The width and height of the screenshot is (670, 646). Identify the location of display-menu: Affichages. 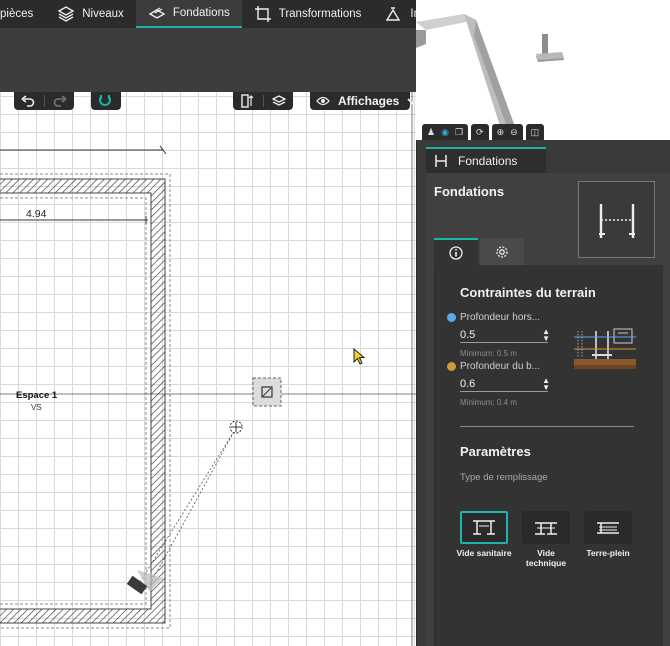
(363, 101).